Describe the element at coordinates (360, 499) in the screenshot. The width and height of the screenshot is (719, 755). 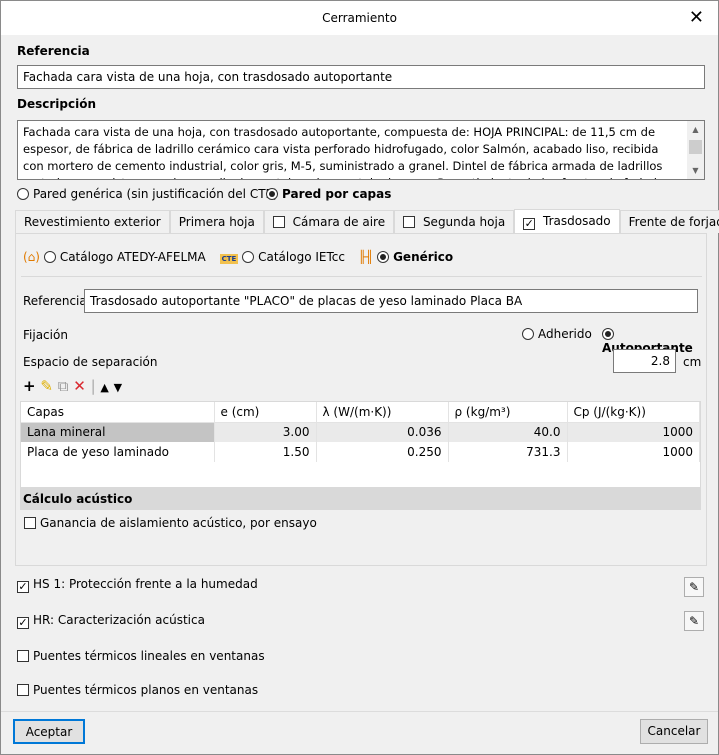
I see `acoustic-section-header: Cálculo acústico` at that location.